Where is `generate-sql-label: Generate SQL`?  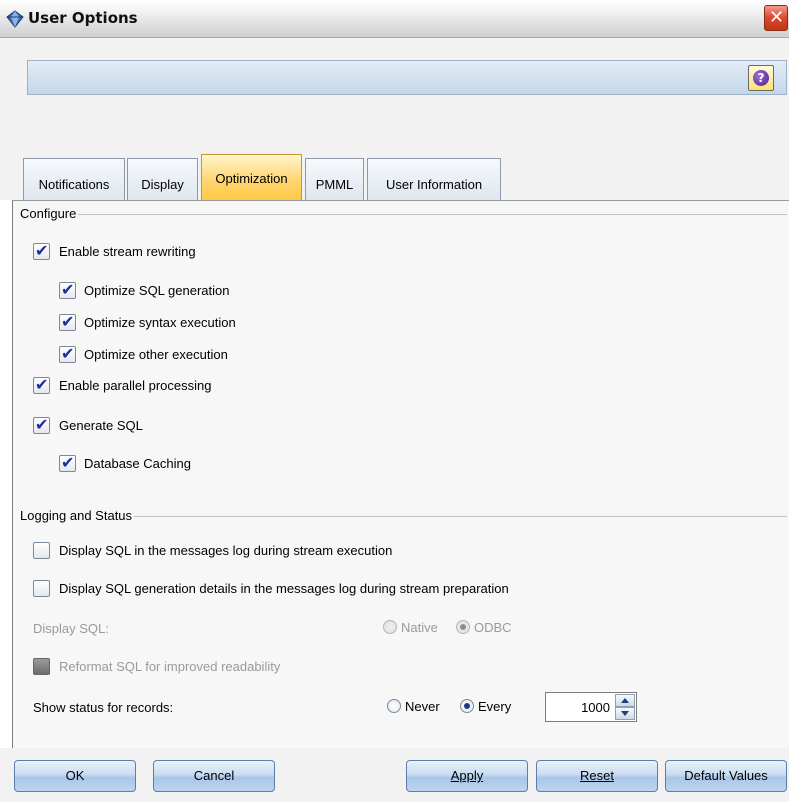 generate-sql-label: Generate SQL is located at coordinates (101, 425).